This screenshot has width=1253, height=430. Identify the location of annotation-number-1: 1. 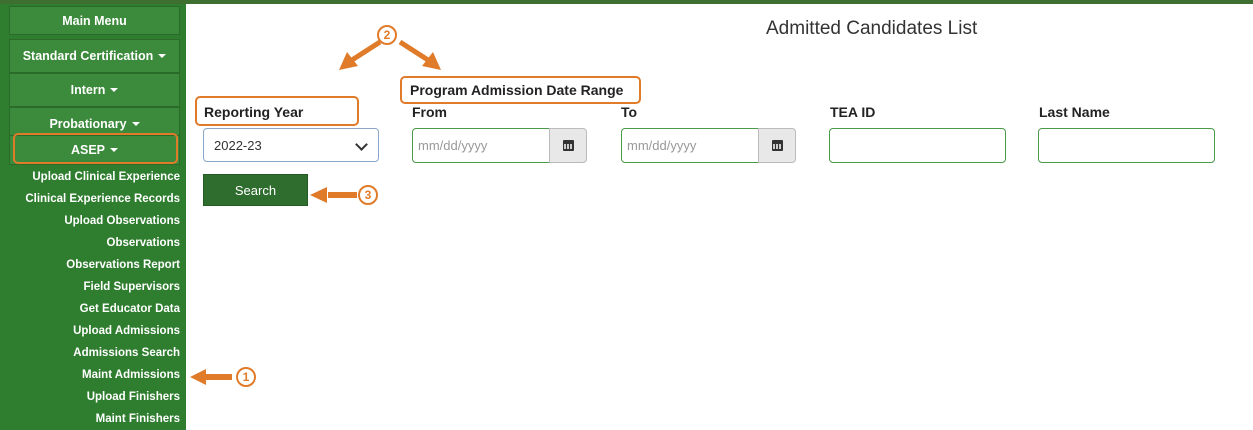
(246, 377).